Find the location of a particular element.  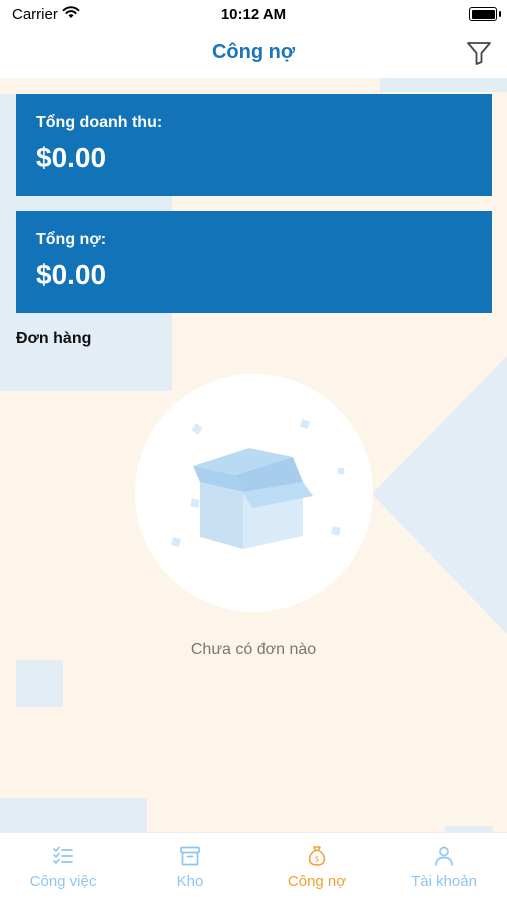

status-bar: Carrier 10:12 AM is located at coordinates (253, 15).